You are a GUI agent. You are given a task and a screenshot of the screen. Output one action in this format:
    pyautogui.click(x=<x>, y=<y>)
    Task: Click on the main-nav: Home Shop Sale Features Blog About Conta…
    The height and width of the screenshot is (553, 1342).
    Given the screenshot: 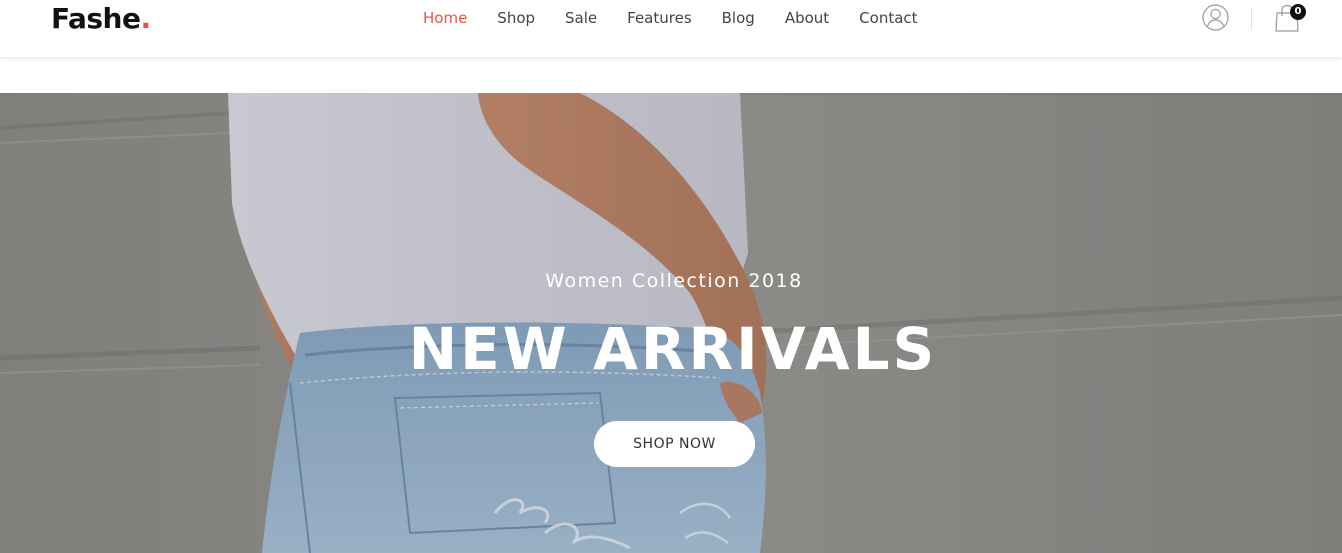 What is the action you would take?
    pyautogui.click(x=670, y=18)
    